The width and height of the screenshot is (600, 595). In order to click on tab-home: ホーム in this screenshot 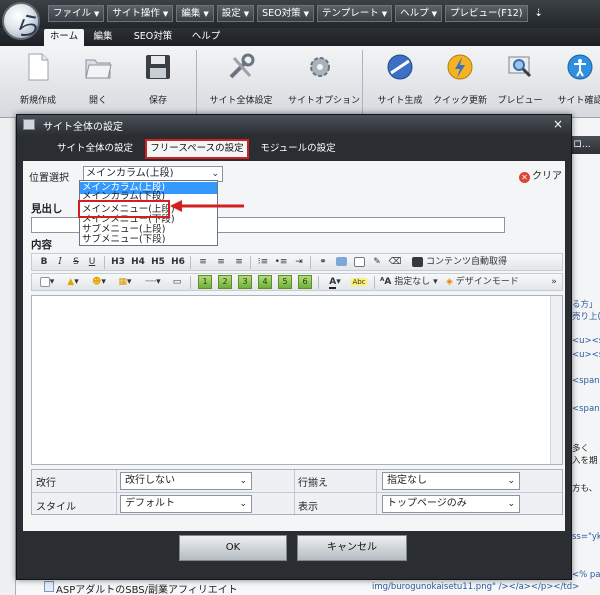, I will do `click(64, 37)`.